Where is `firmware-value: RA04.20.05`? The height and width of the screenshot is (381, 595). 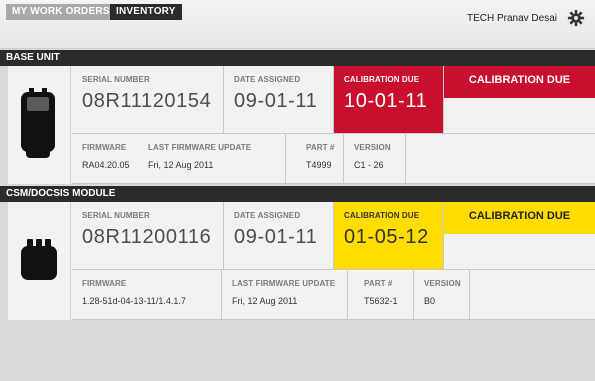 firmware-value: RA04.20.05 is located at coordinates (106, 165).